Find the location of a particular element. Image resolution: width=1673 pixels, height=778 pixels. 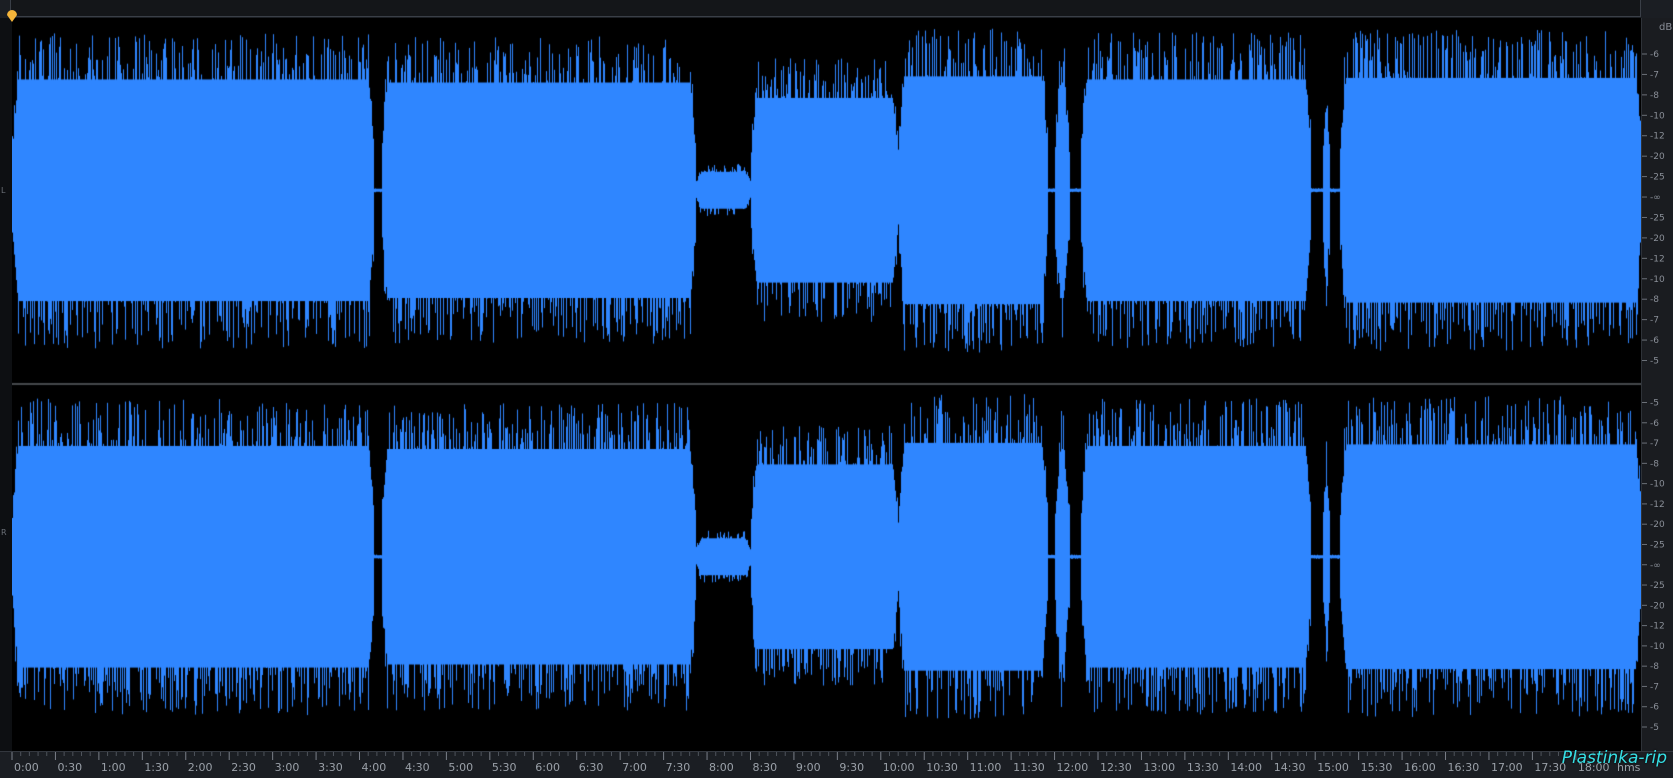

db-unit-label: dB is located at coordinates (1665, 27).